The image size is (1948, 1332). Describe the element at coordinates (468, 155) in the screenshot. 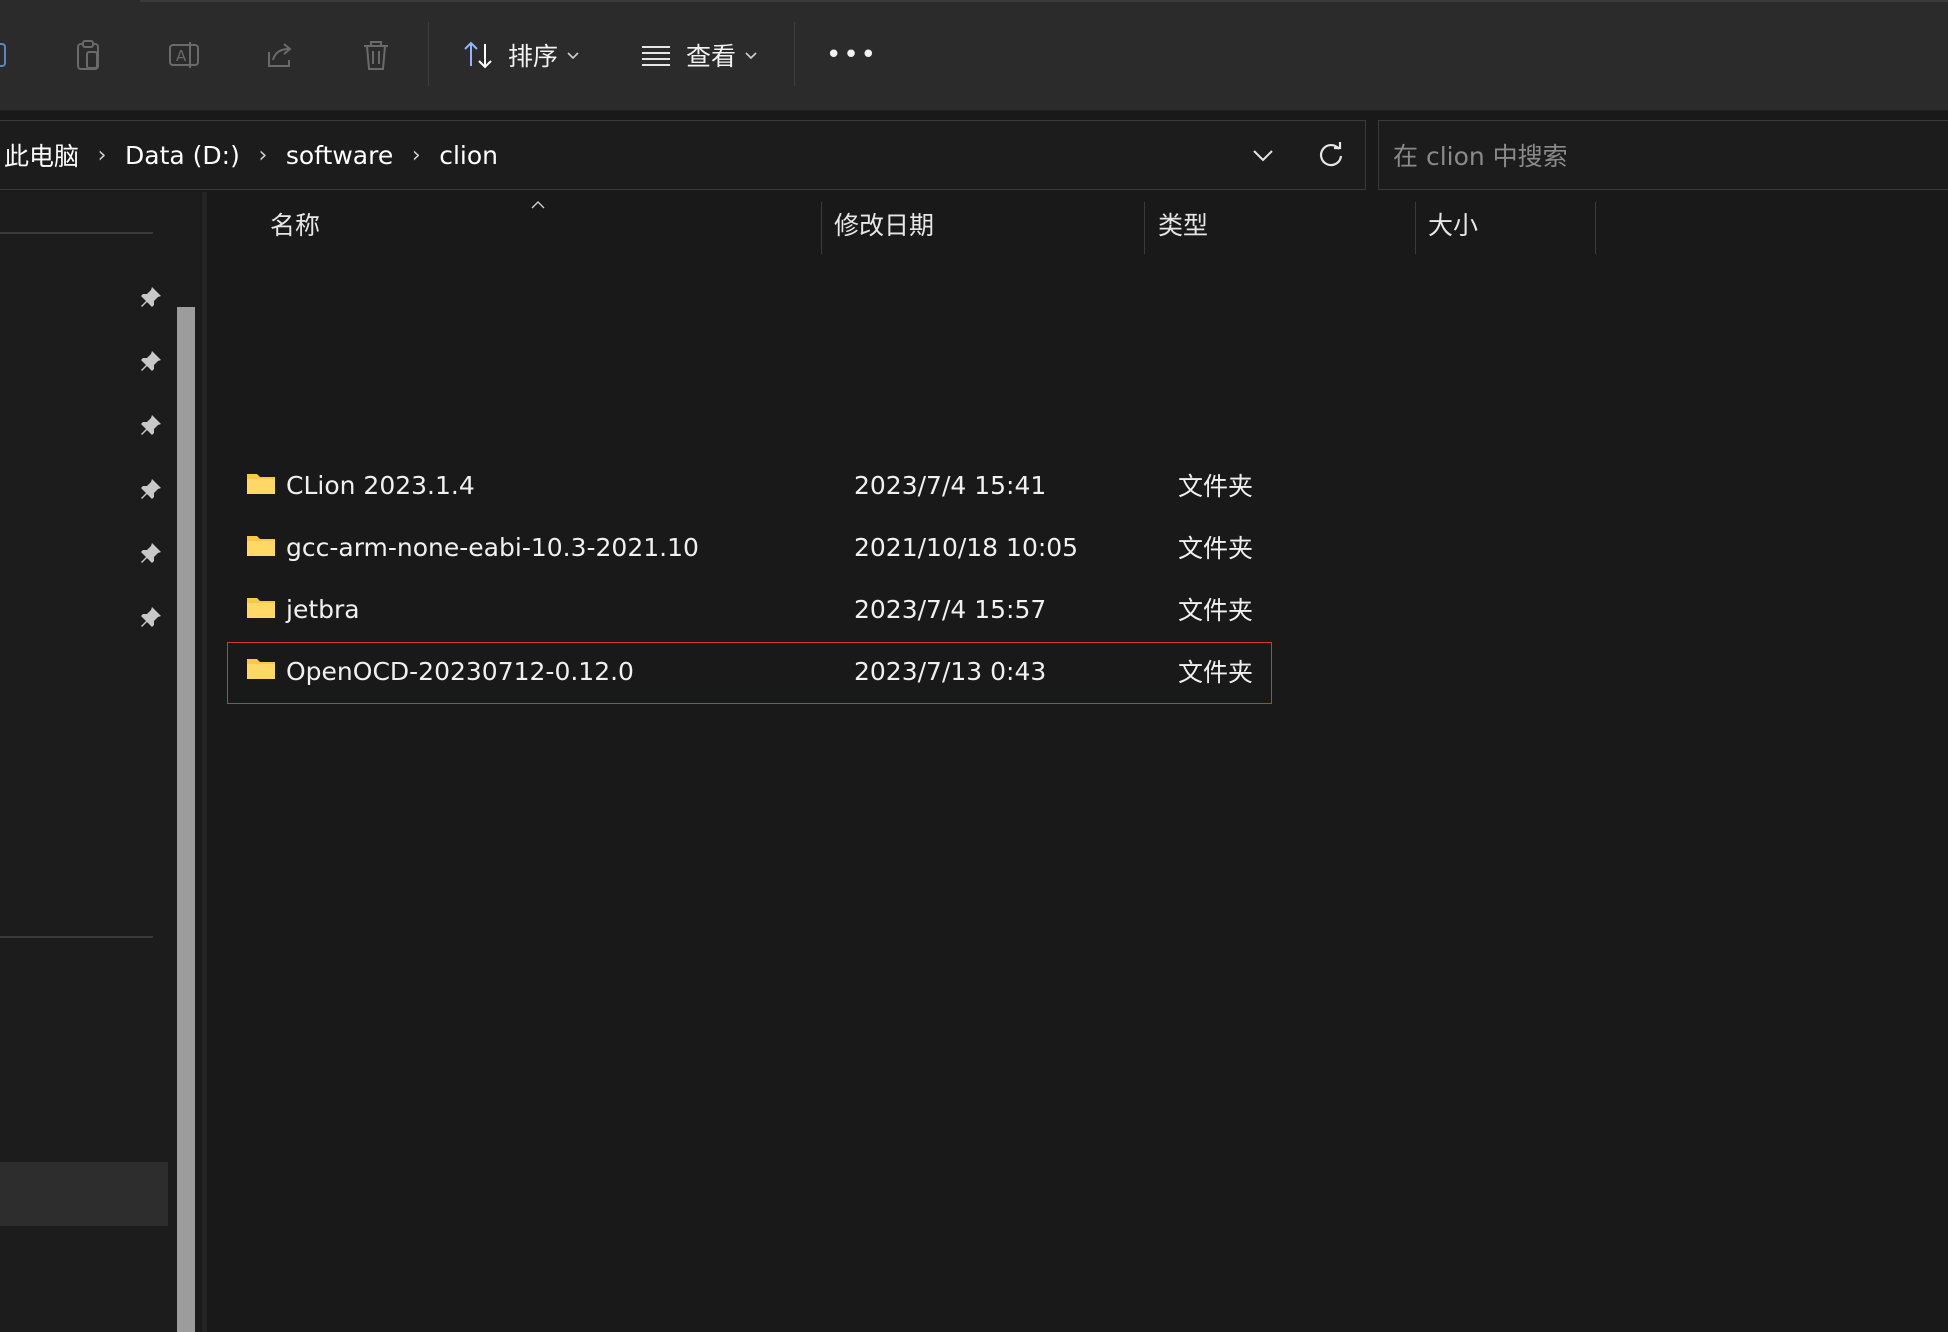

I see `breadcrumb-clion: clion` at that location.